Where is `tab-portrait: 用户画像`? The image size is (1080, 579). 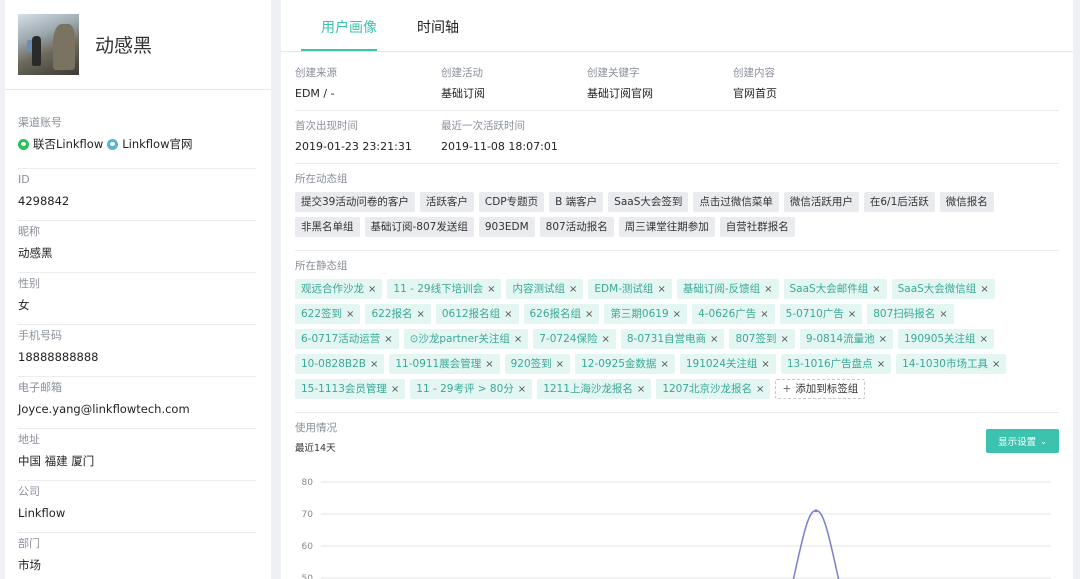
tab-portrait: 用户画像 is located at coordinates (349, 27).